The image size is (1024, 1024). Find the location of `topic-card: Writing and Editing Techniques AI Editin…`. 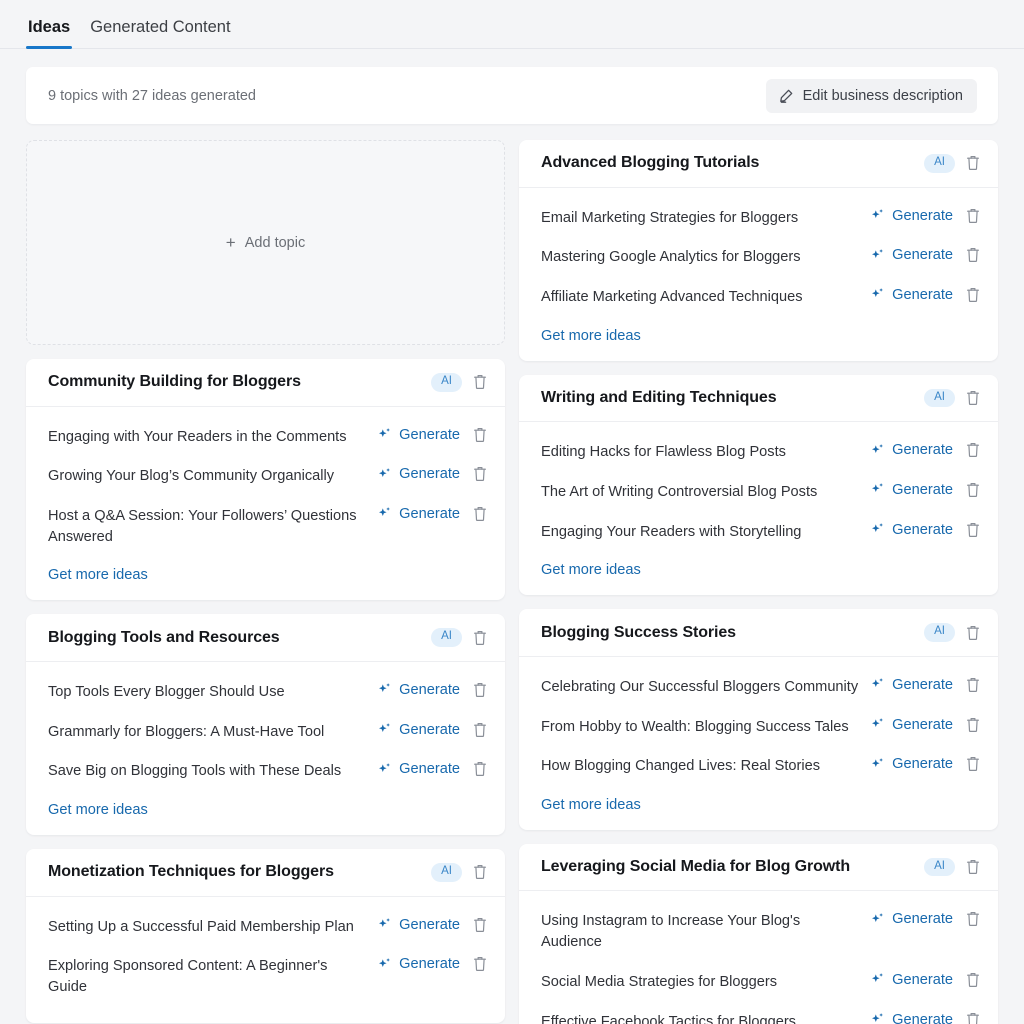

topic-card: Writing and Editing Techniques AI Editin… is located at coordinates (758, 485).